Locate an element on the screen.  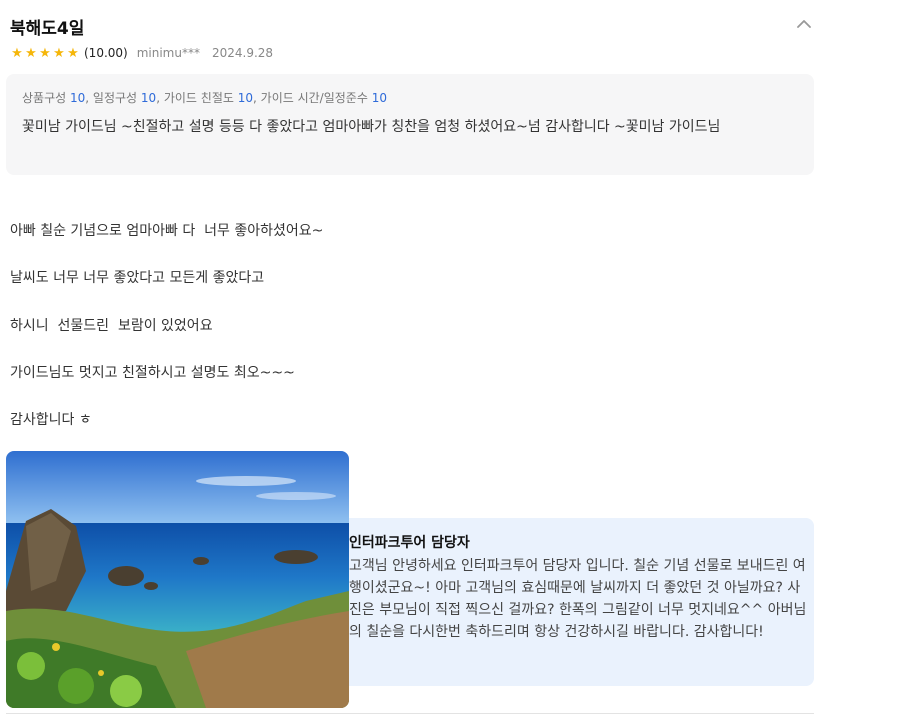
collapse-button is located at coordinates (804, 23).